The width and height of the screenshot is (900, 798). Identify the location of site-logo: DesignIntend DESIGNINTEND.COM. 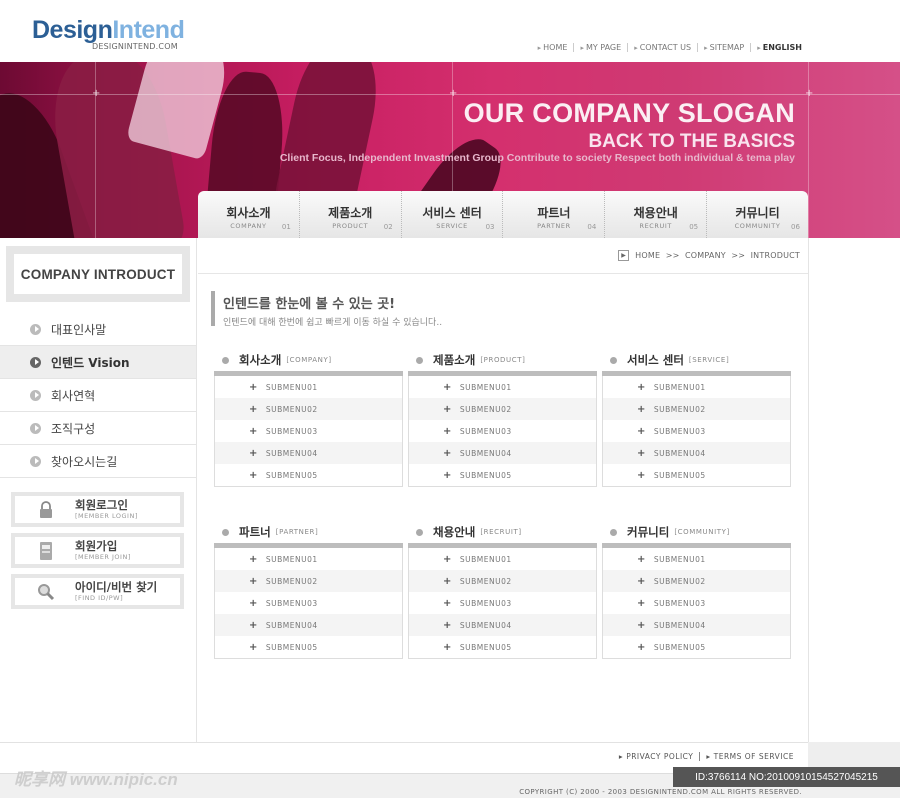
(108, 33).